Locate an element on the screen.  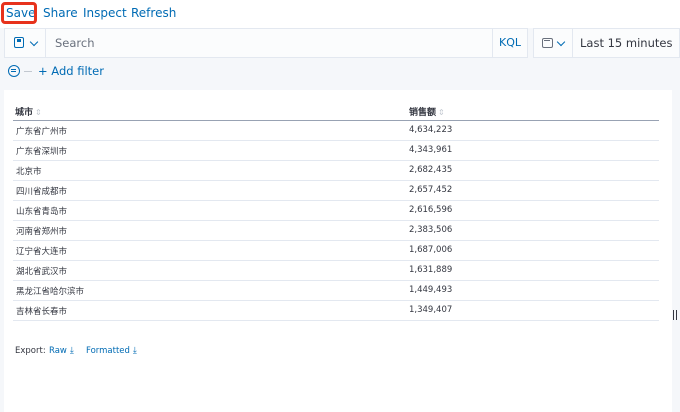
cell-city: 广东省广州市 is located at coordinates (42, 132).